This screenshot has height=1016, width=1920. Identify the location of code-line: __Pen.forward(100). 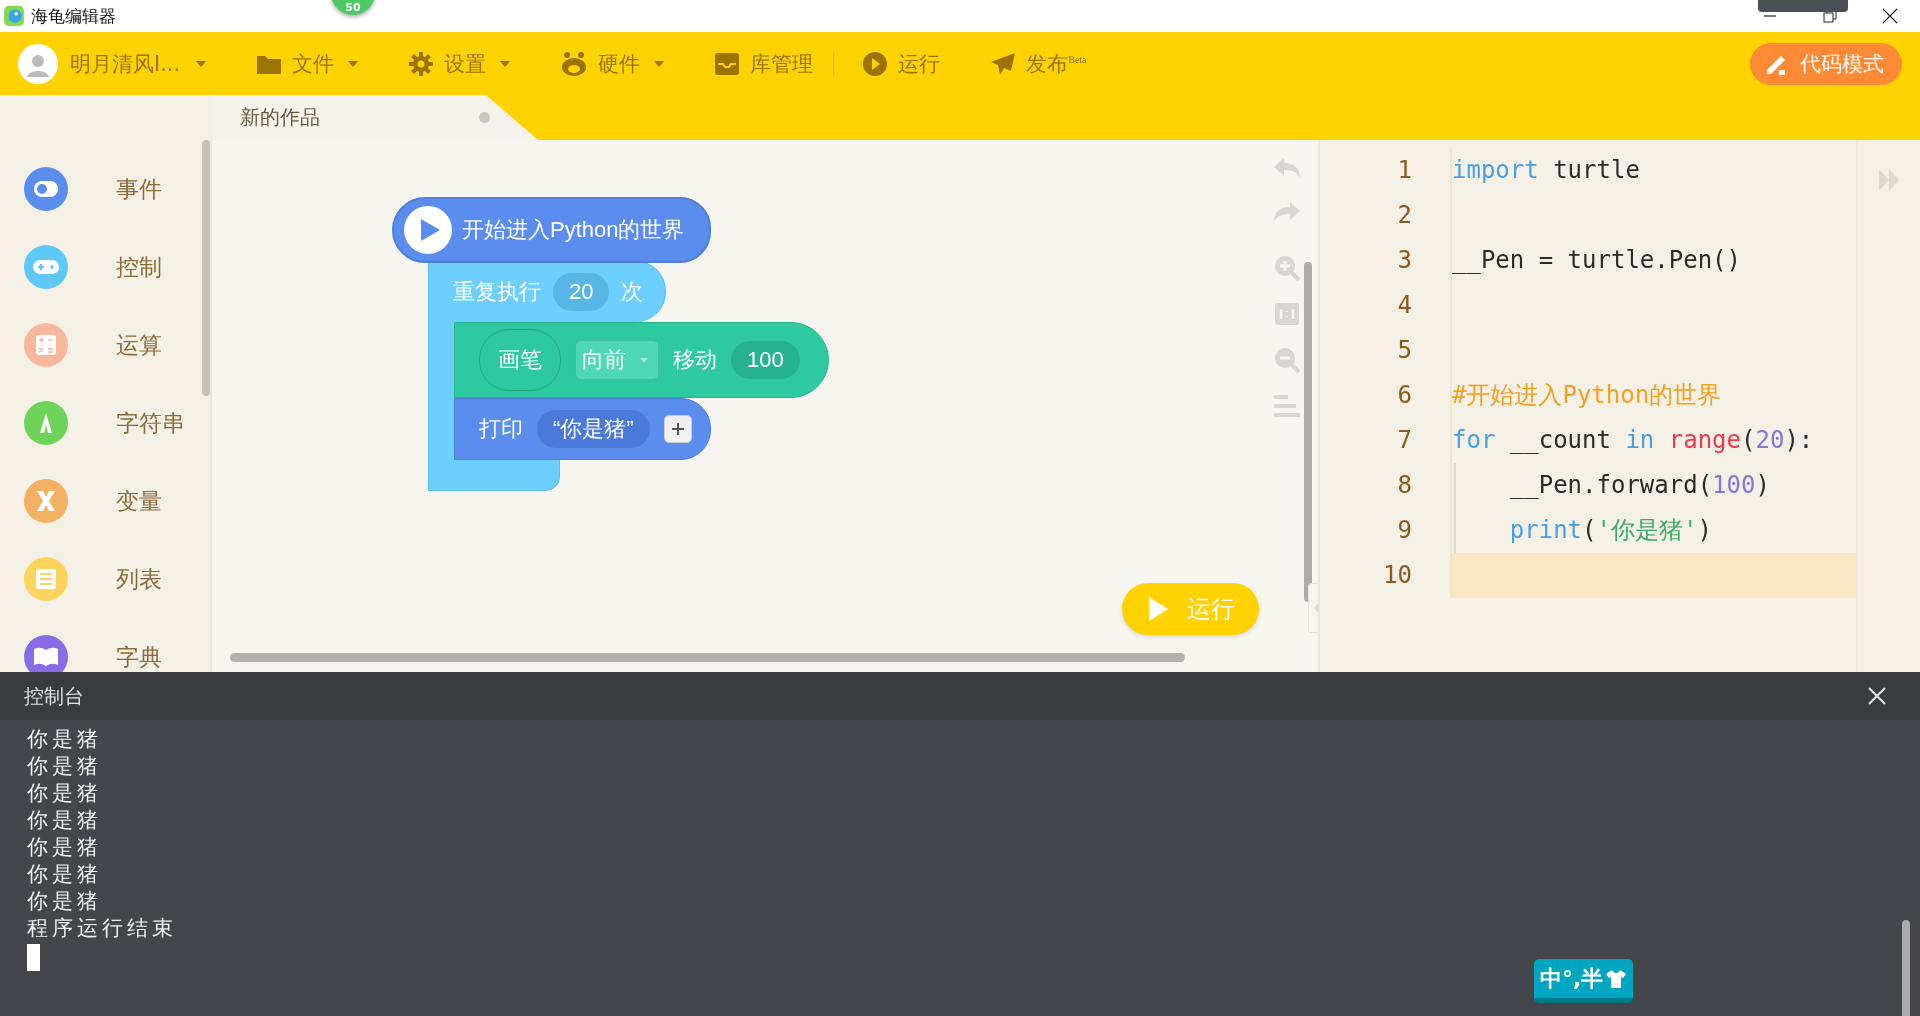
(1653, 485).